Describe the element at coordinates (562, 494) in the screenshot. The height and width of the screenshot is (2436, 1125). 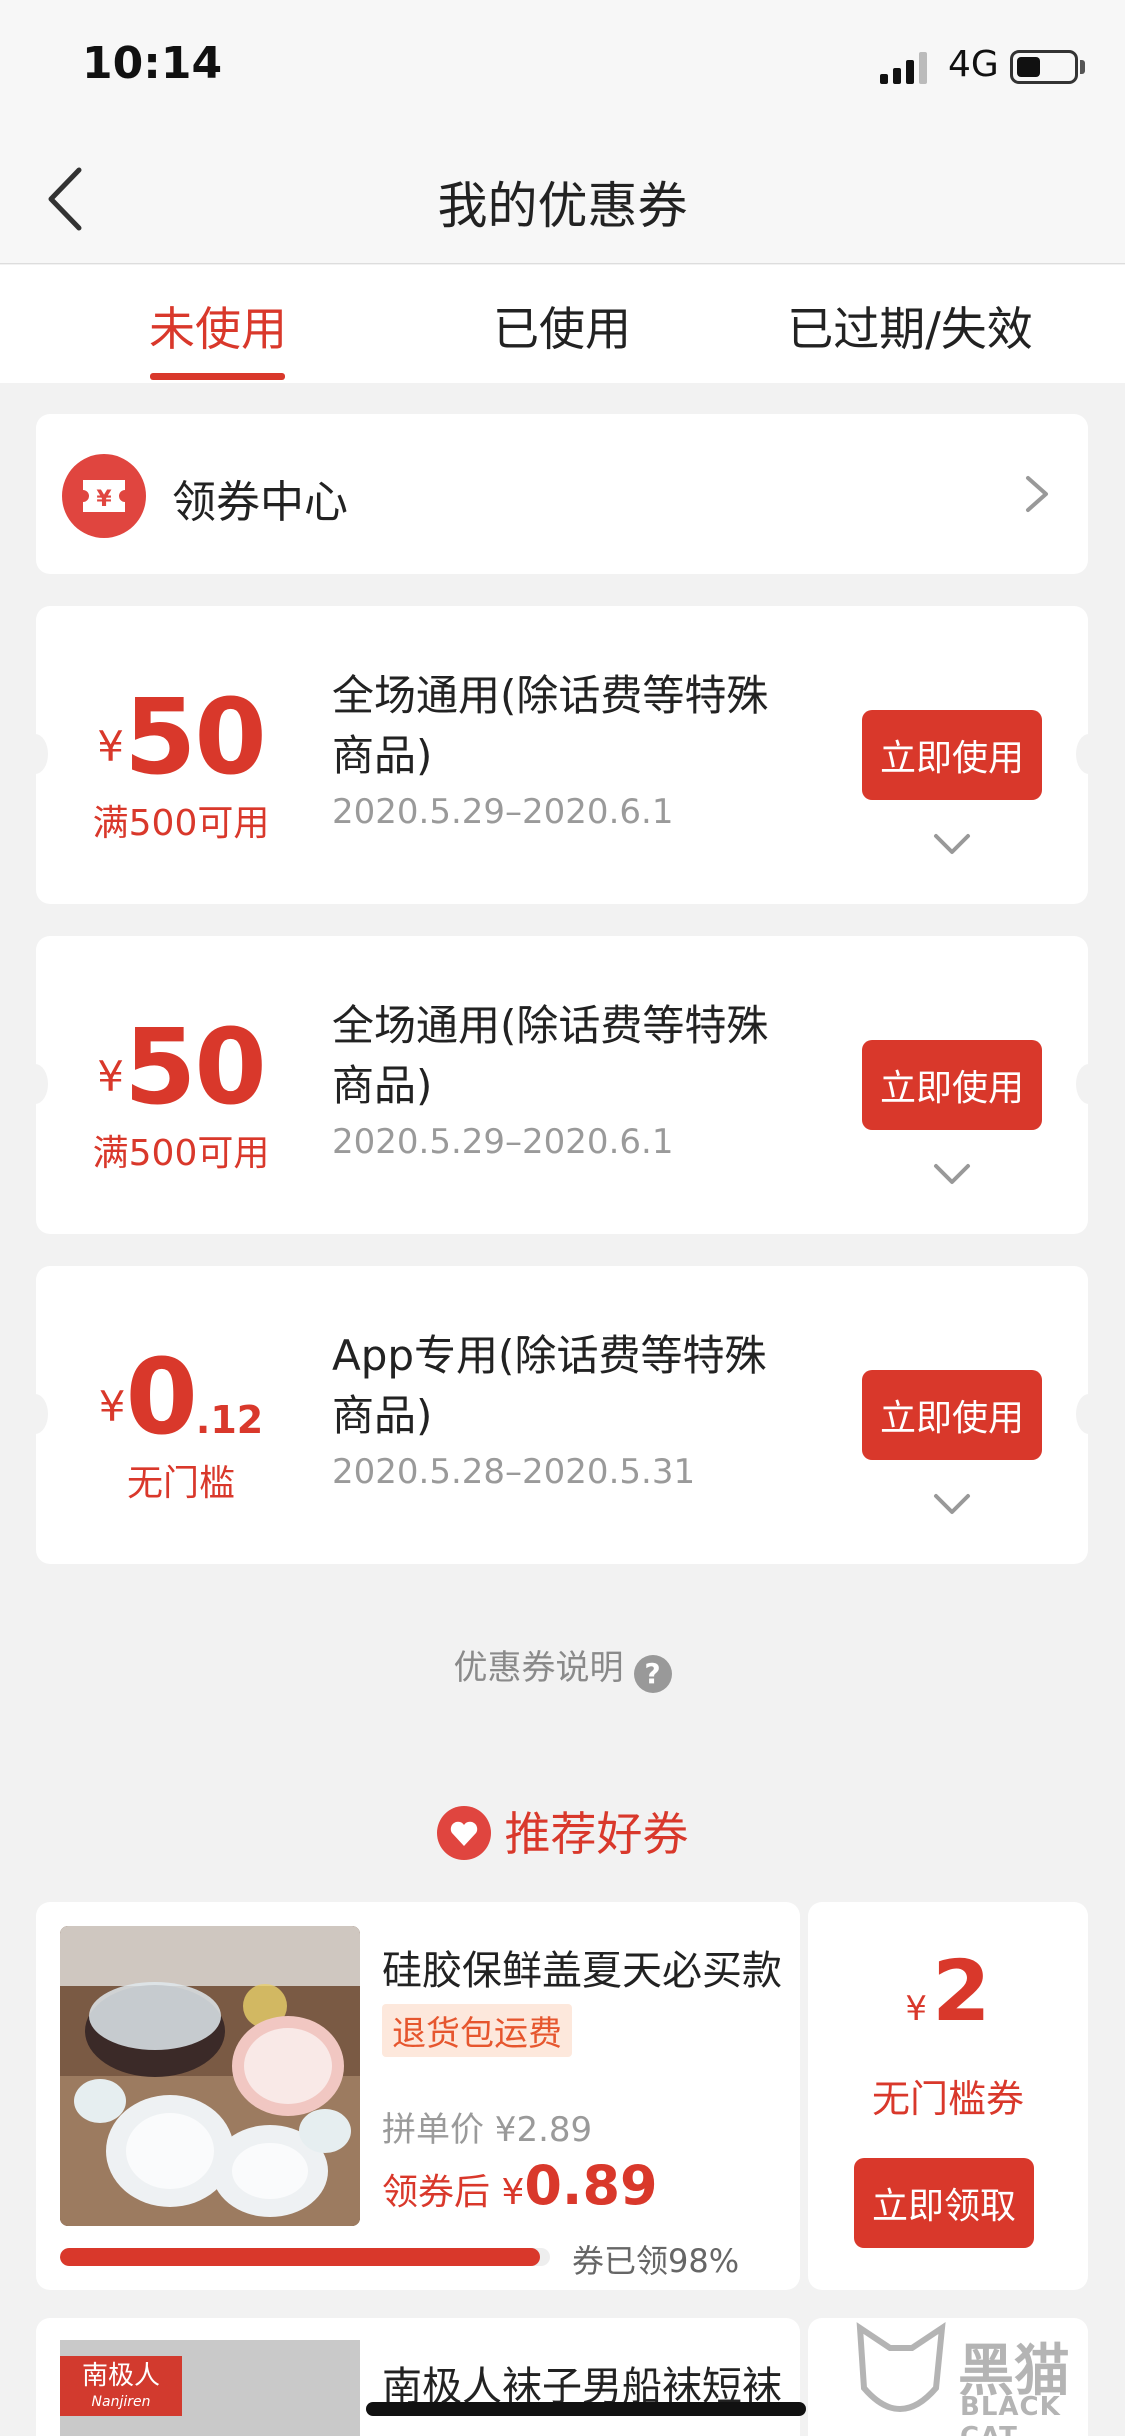
I see `coupon-center-row: ¥ 领券中心` at that location.